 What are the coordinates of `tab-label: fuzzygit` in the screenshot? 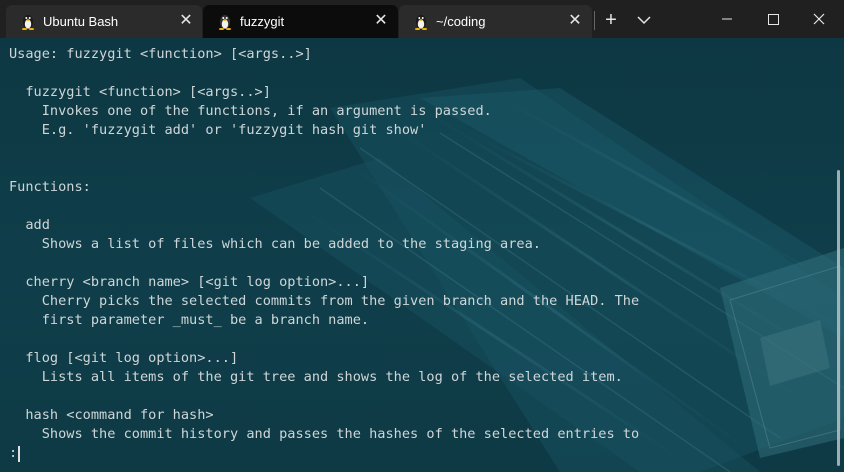 It's located at (262, 21).